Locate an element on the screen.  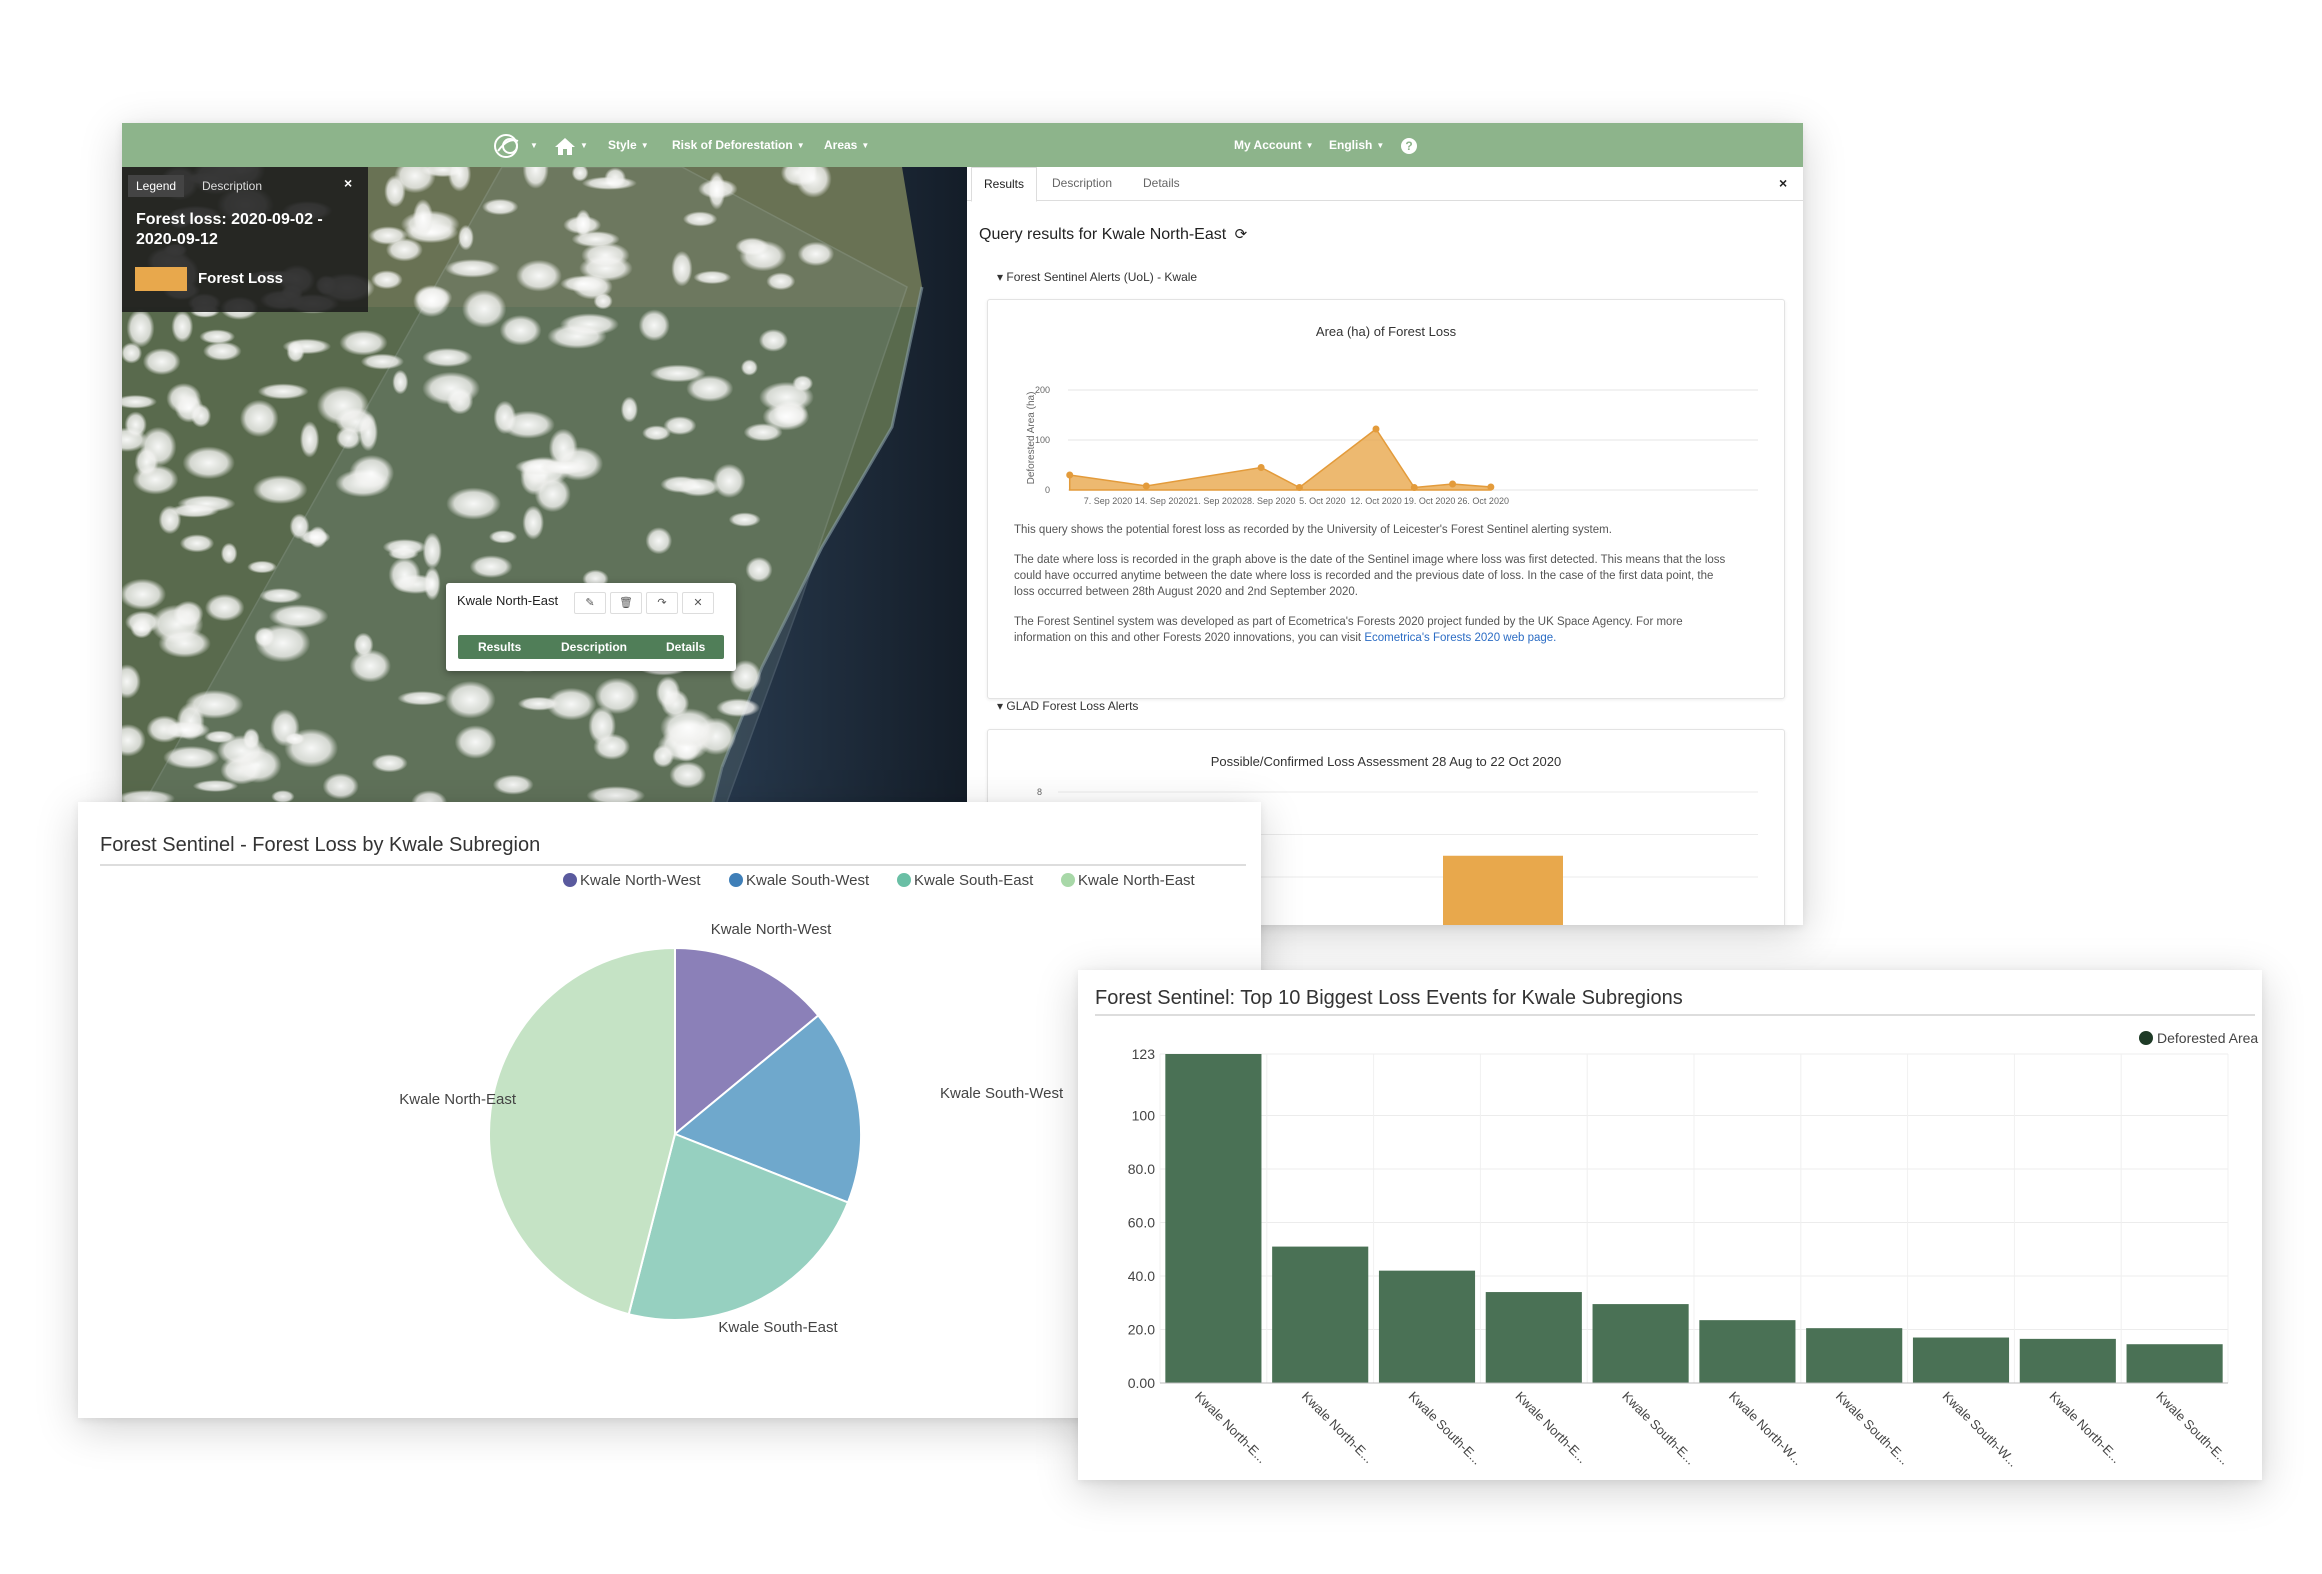
tab-details: Details is located at coordinates (1161, 183).